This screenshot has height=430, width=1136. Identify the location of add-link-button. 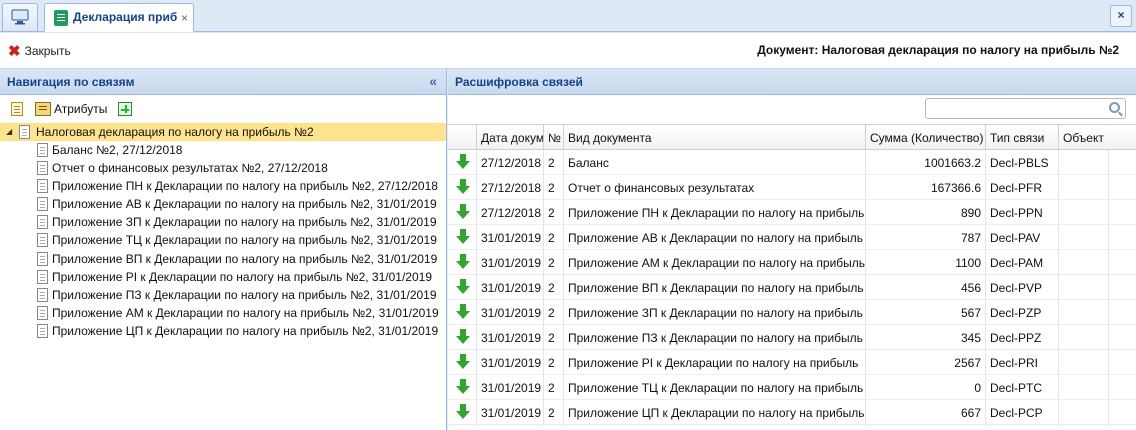
(125, 109).